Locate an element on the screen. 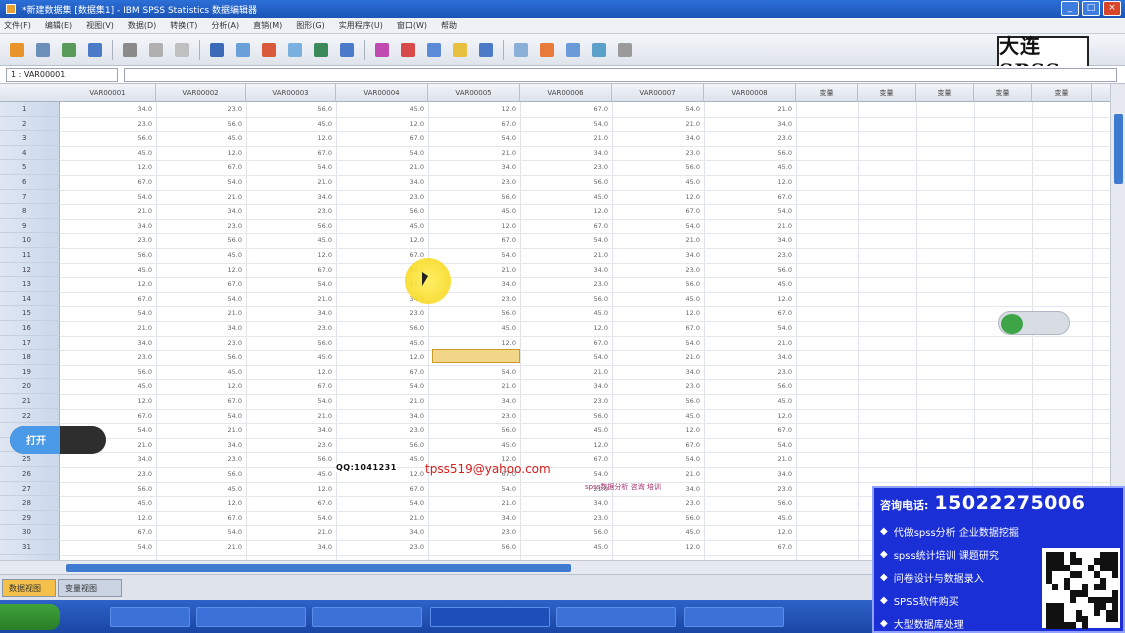 This screenshot has width=1125, height=633. toolbar-button-open is located at coordinates (17, 50).